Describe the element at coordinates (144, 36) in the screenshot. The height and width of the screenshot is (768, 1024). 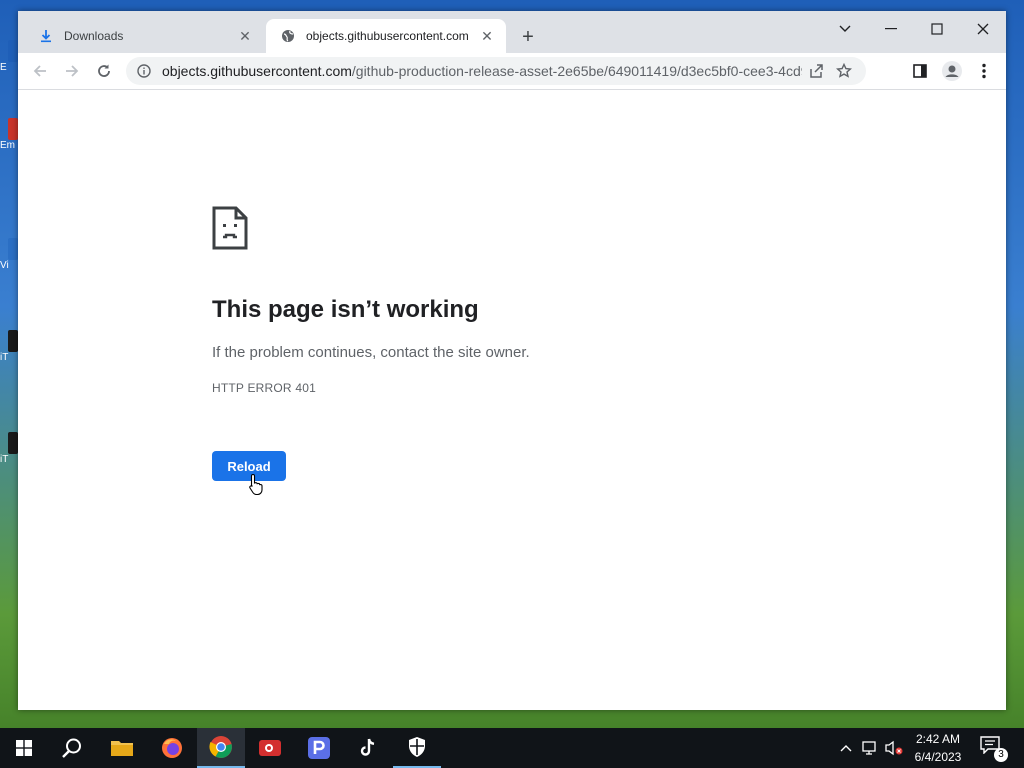
I see `tab-downloads: Downloads ✕` at that location.